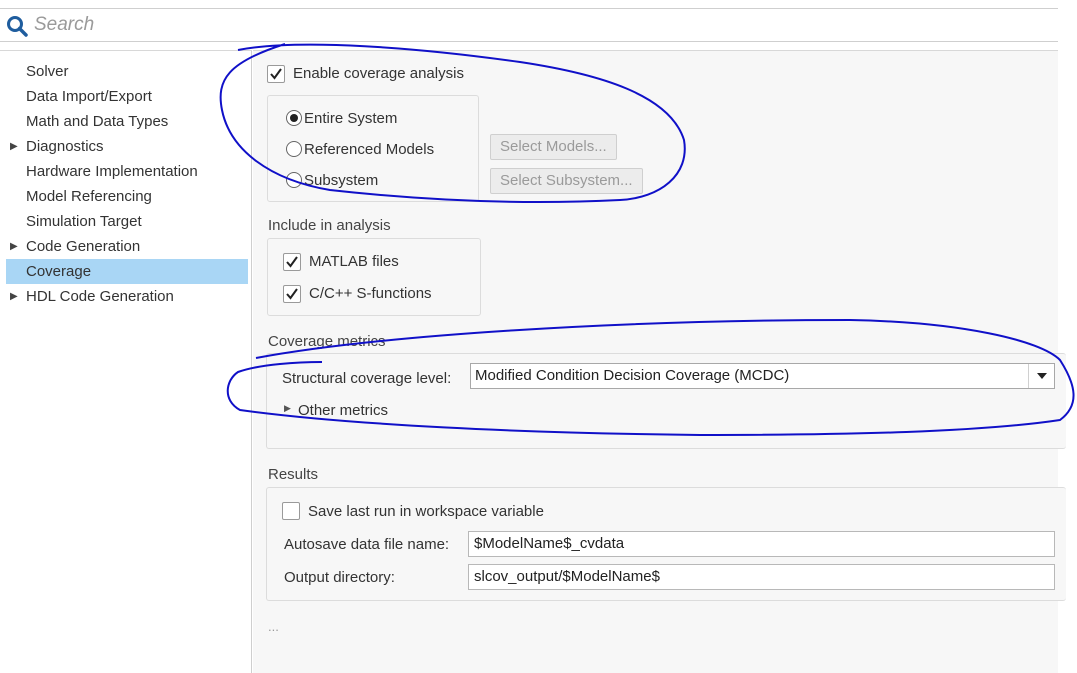 The image size is (1077, 673). Describe the element at coordinates (89, 96) in the screenshot. I see `sidebar-item-label: Data Import/Export` at that location.